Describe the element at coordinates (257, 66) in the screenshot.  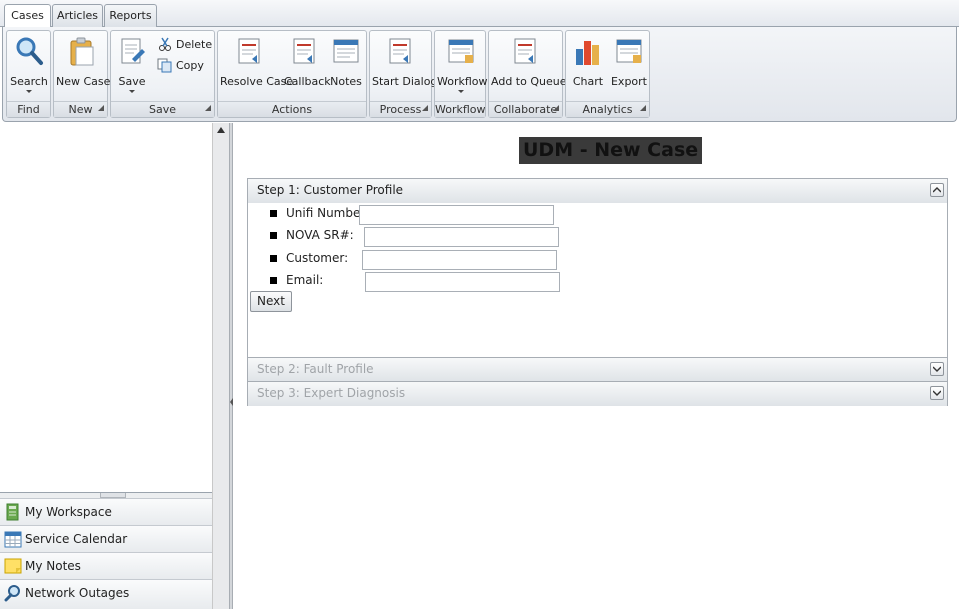
I see `resolve-case-button: Resolve Case` at that location.